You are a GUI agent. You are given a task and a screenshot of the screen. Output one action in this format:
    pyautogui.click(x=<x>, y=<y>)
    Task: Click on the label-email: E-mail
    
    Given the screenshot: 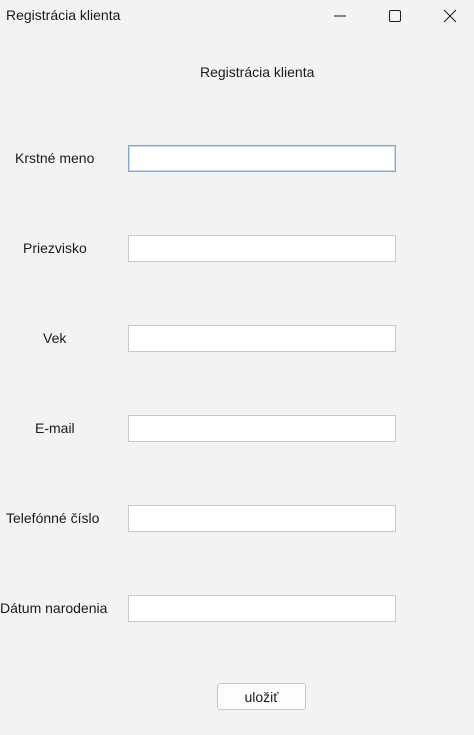 What is the action you would take?
    pyautogui.click(x=55, y=428)
    